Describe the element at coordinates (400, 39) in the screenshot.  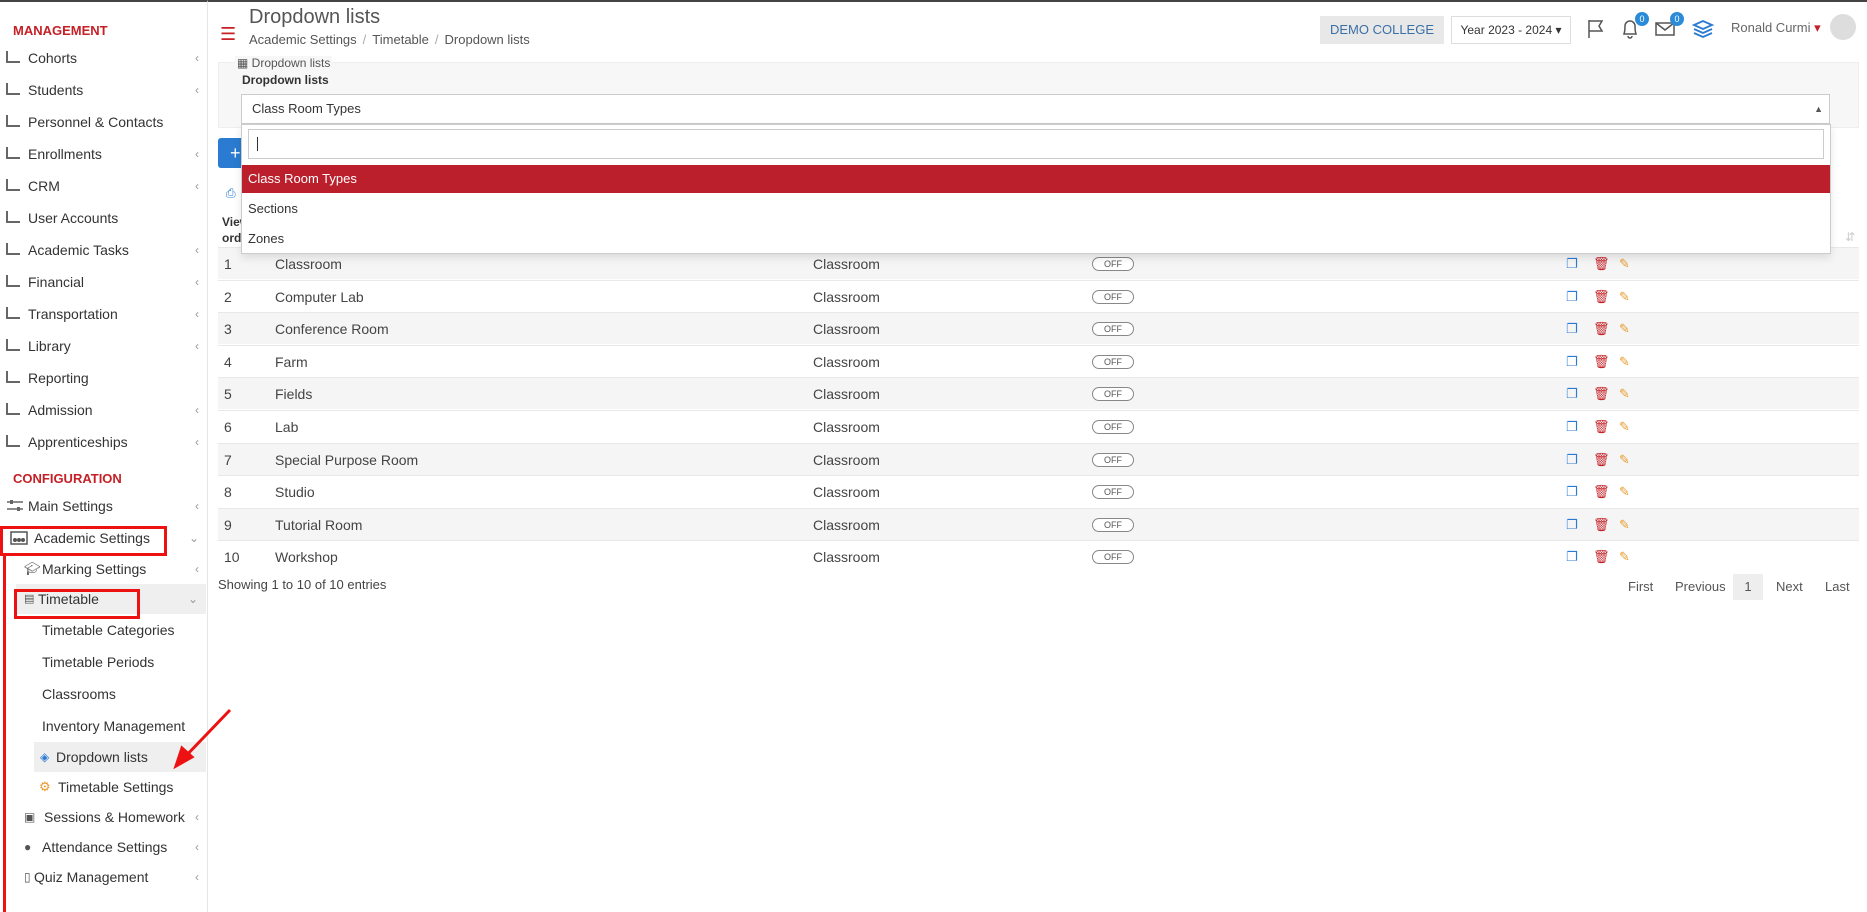
I see `breadcrumb-timetable: Timetable` at that location.